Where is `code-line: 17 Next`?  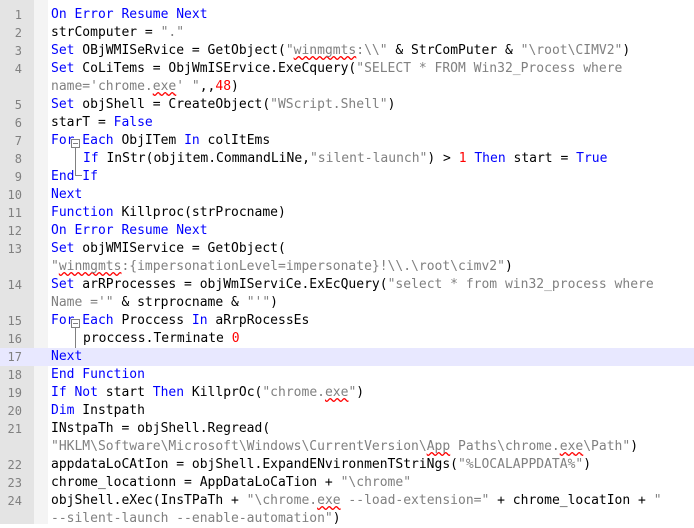 code-line: 17 Next is located at coordinates (347, 357).